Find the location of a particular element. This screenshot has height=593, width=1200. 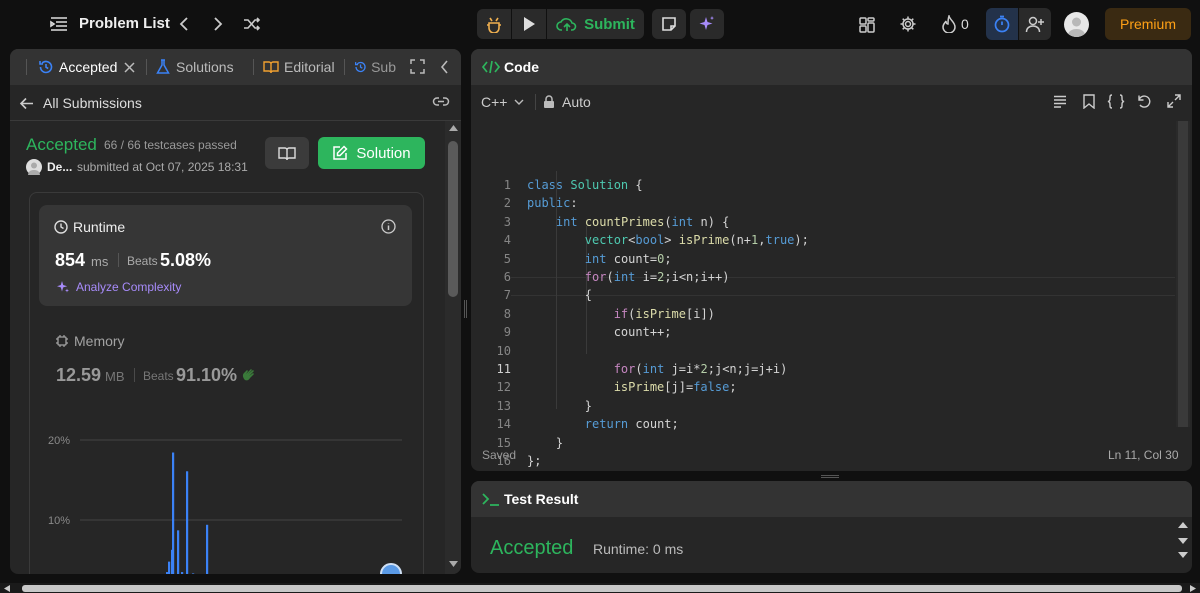

code-line: class Solution { is located at coordinates (585, 185).